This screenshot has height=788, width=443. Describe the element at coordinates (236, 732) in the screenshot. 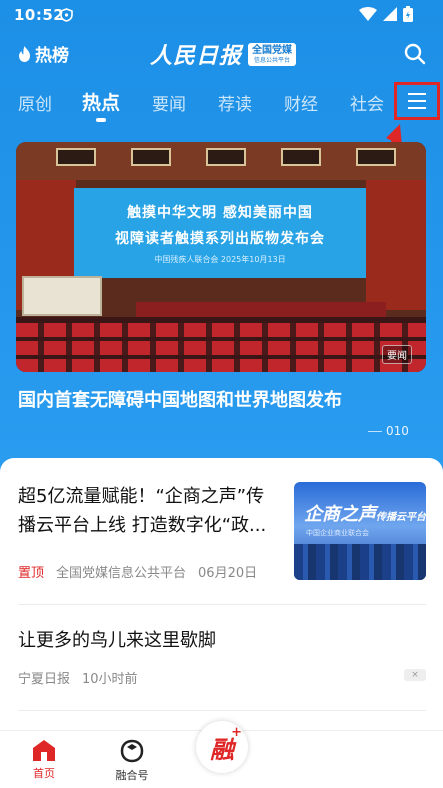

I see `plus-icon: +` at that location.